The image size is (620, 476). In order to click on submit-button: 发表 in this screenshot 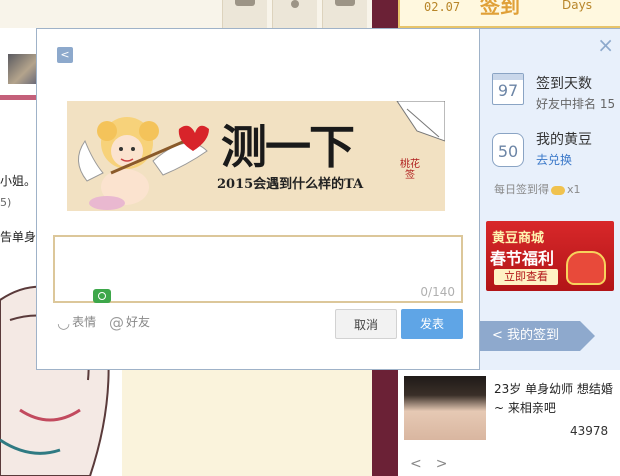, I will do `click(432, 324)`.